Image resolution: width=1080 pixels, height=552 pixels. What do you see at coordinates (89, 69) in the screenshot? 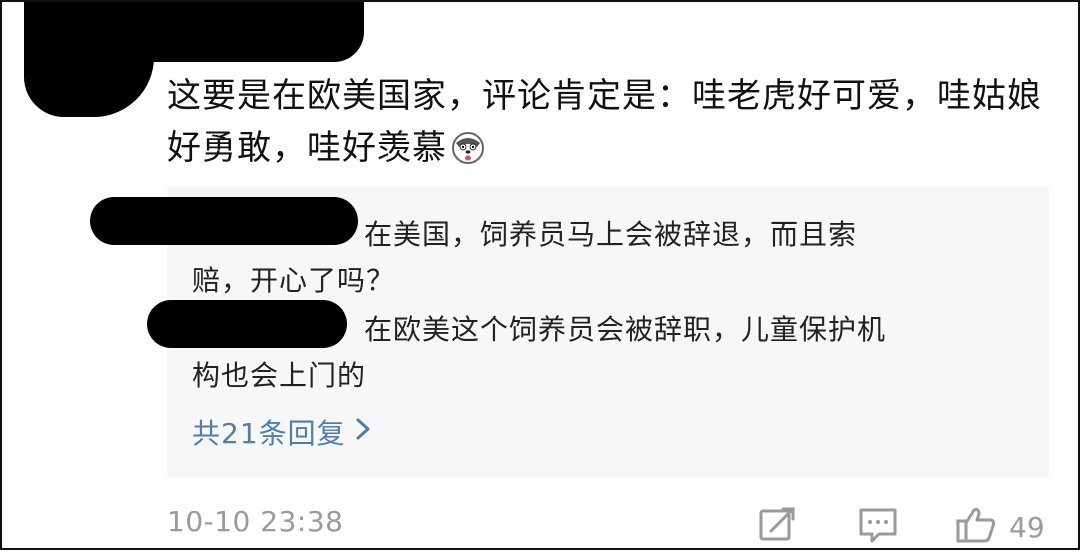
I see `redacted-avatar` at bounding box center [89, 69].